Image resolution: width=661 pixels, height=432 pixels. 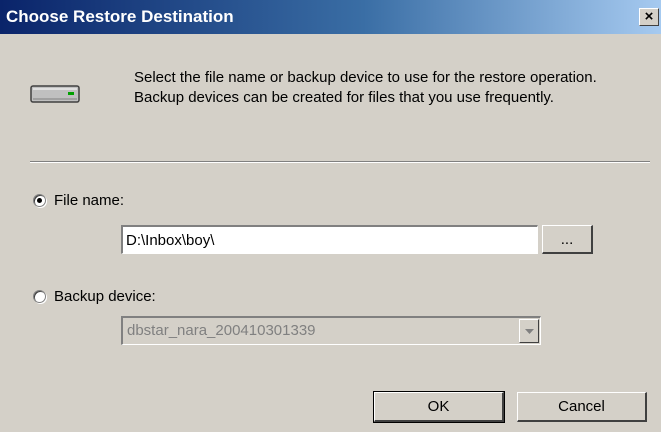 What do you see at coordinates (221, 330) in the screenshot?
I see `backup-device-value: dbstar_nara_200410301339` at bounding box center [221, 330].